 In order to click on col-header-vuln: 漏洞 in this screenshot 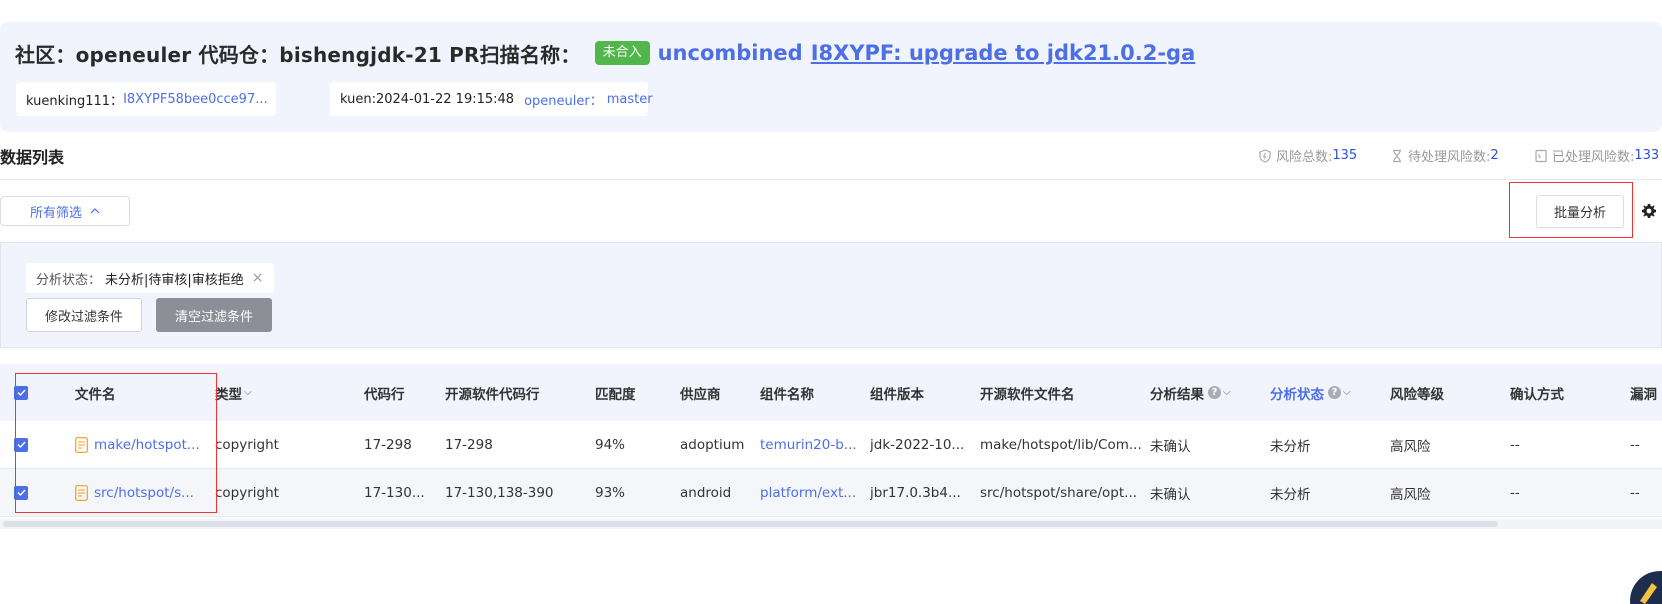, I will do `click(1643, 394)`.